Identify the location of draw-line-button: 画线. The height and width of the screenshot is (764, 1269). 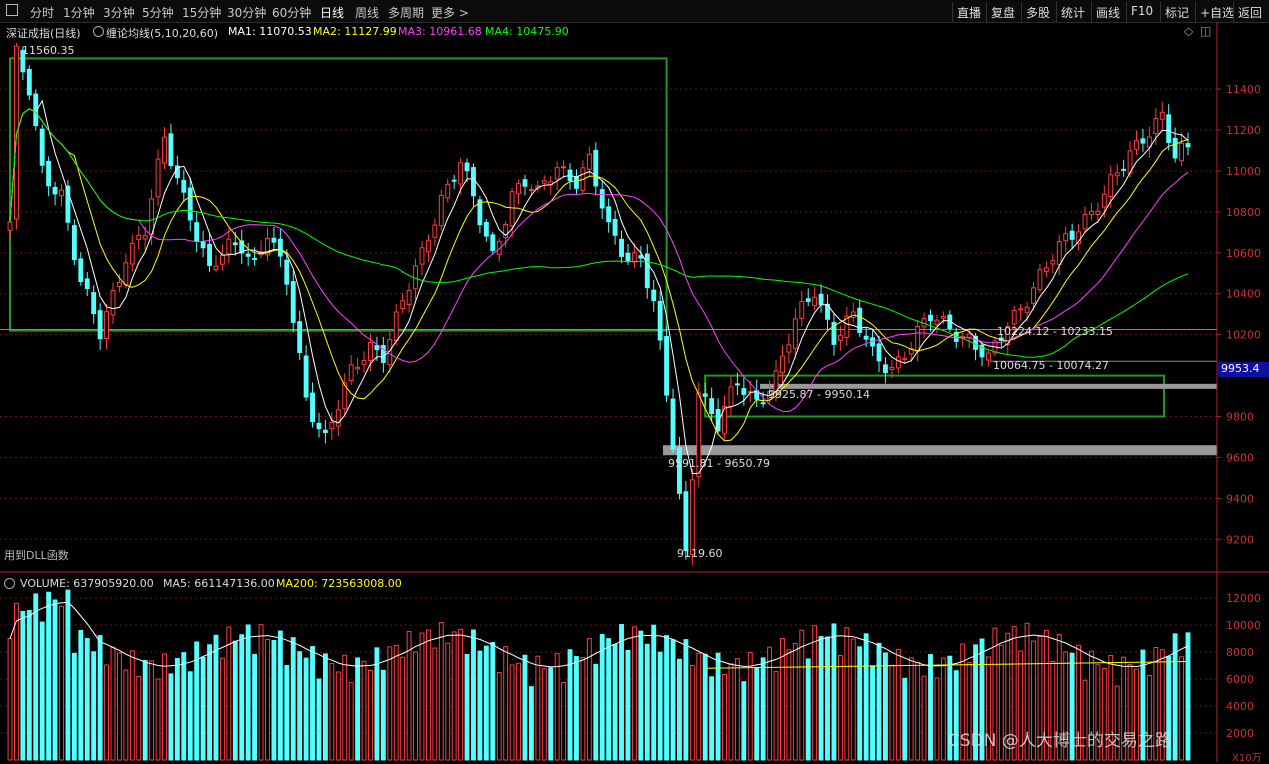
(1107, 12).